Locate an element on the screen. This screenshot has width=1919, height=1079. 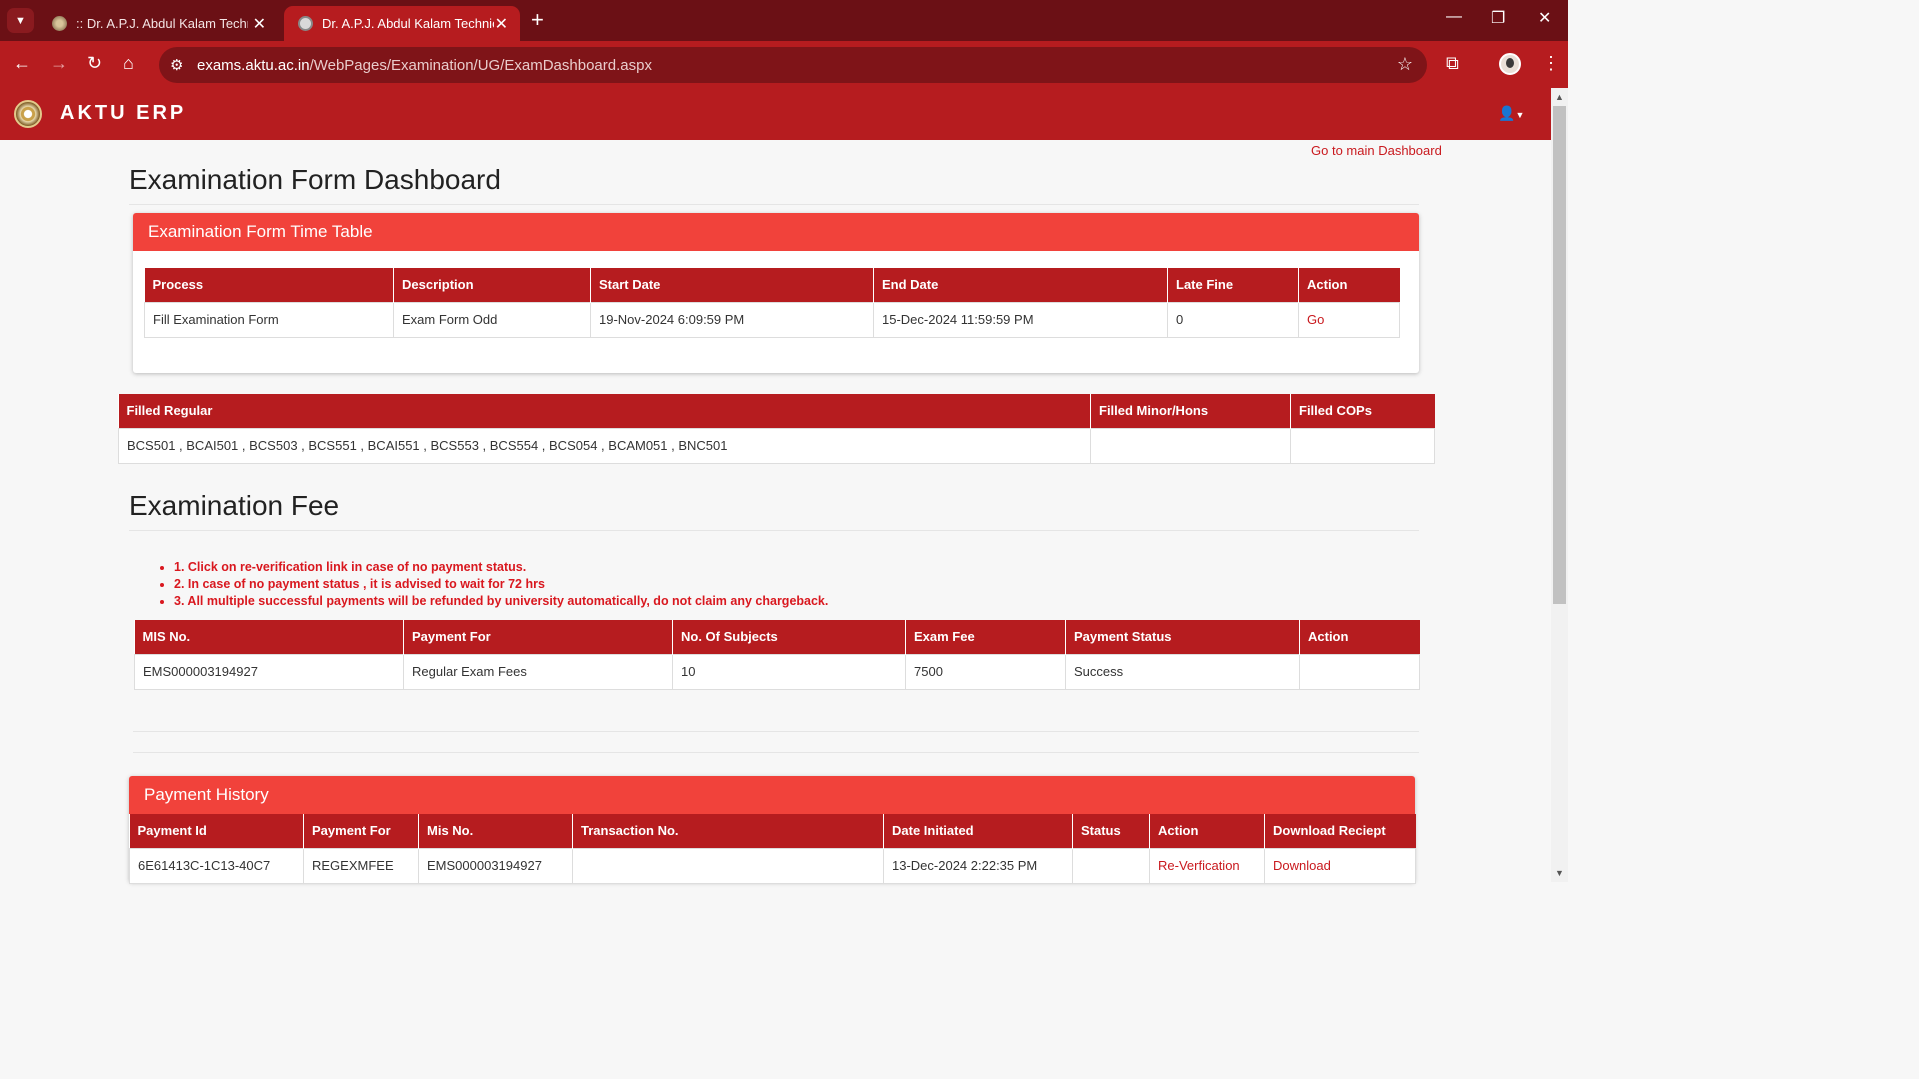
globe-icon is located at coordinates (305, 23).